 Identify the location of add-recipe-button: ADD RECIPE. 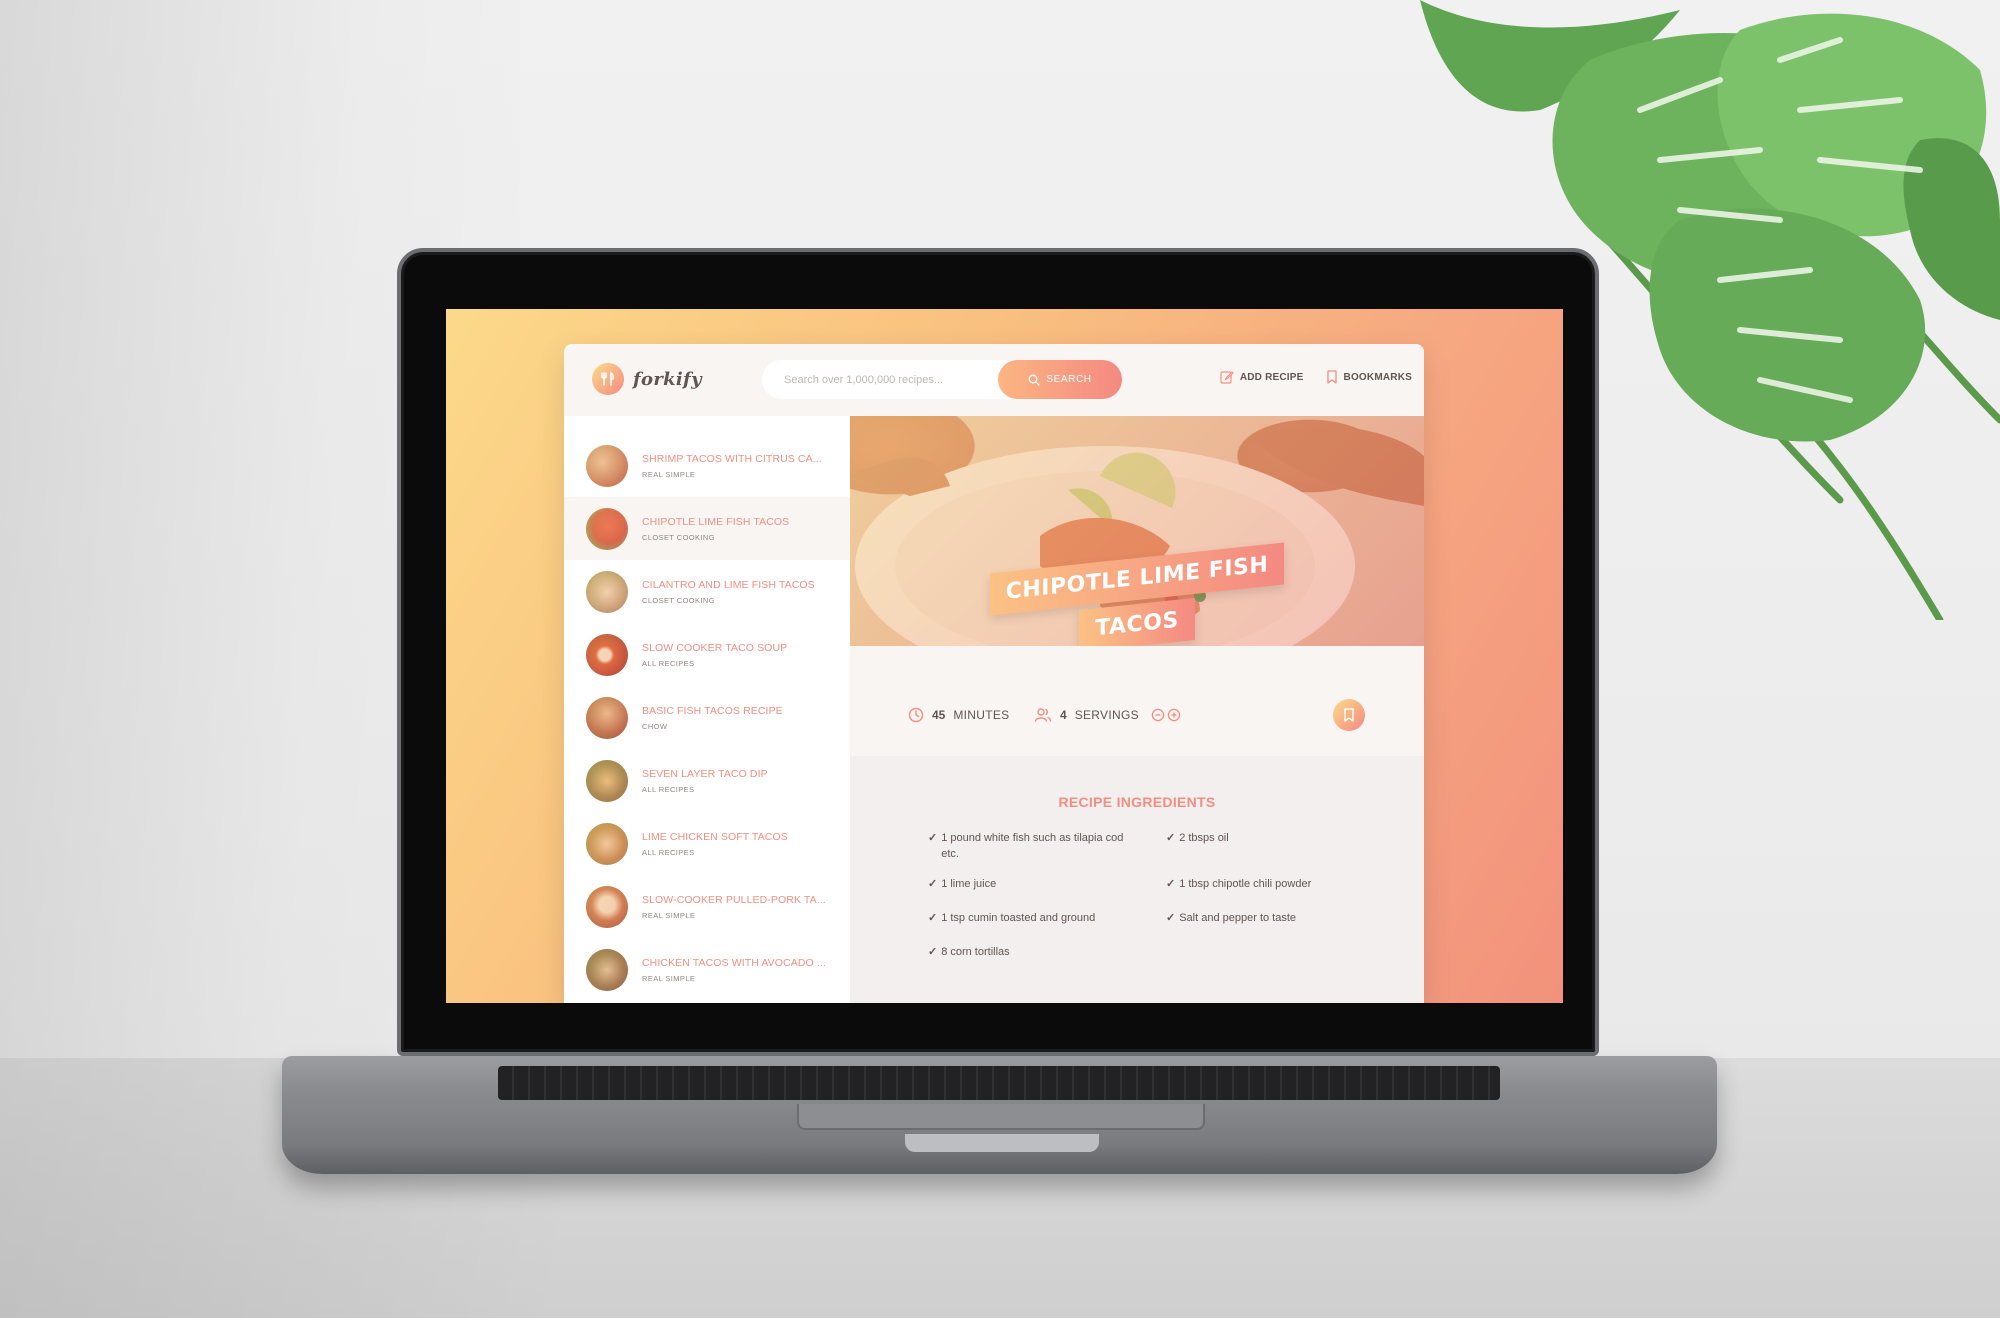
(1262, 377).